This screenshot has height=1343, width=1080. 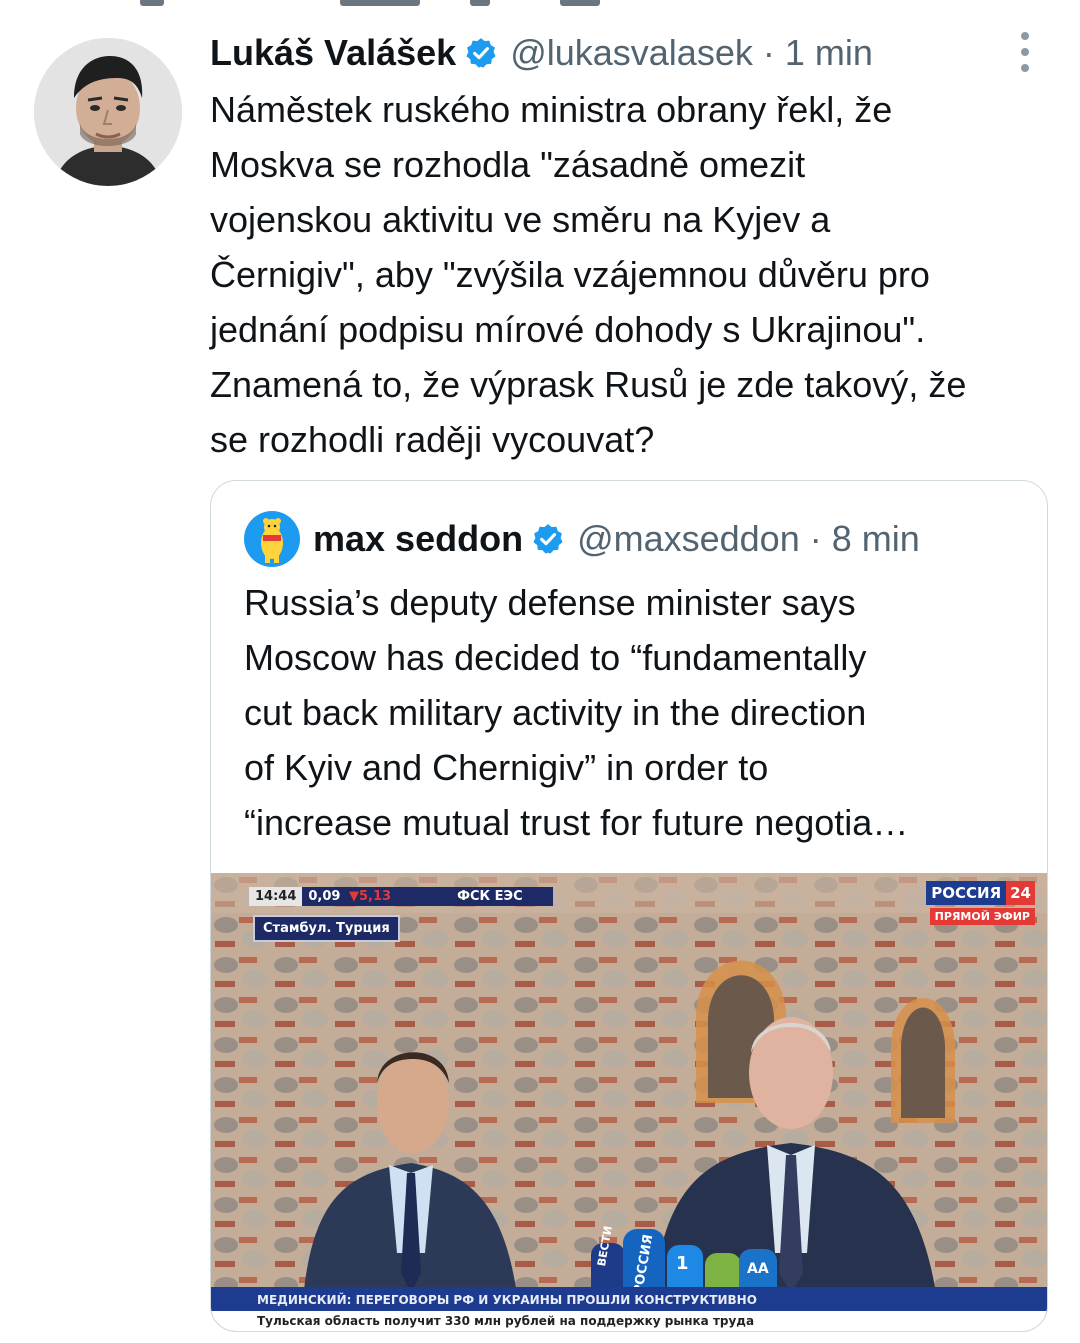 What do you see at coordinates (324, 896) in the screenshot?
I see `ticker-rate-value: 0,09` at bounding box center [324, 896].